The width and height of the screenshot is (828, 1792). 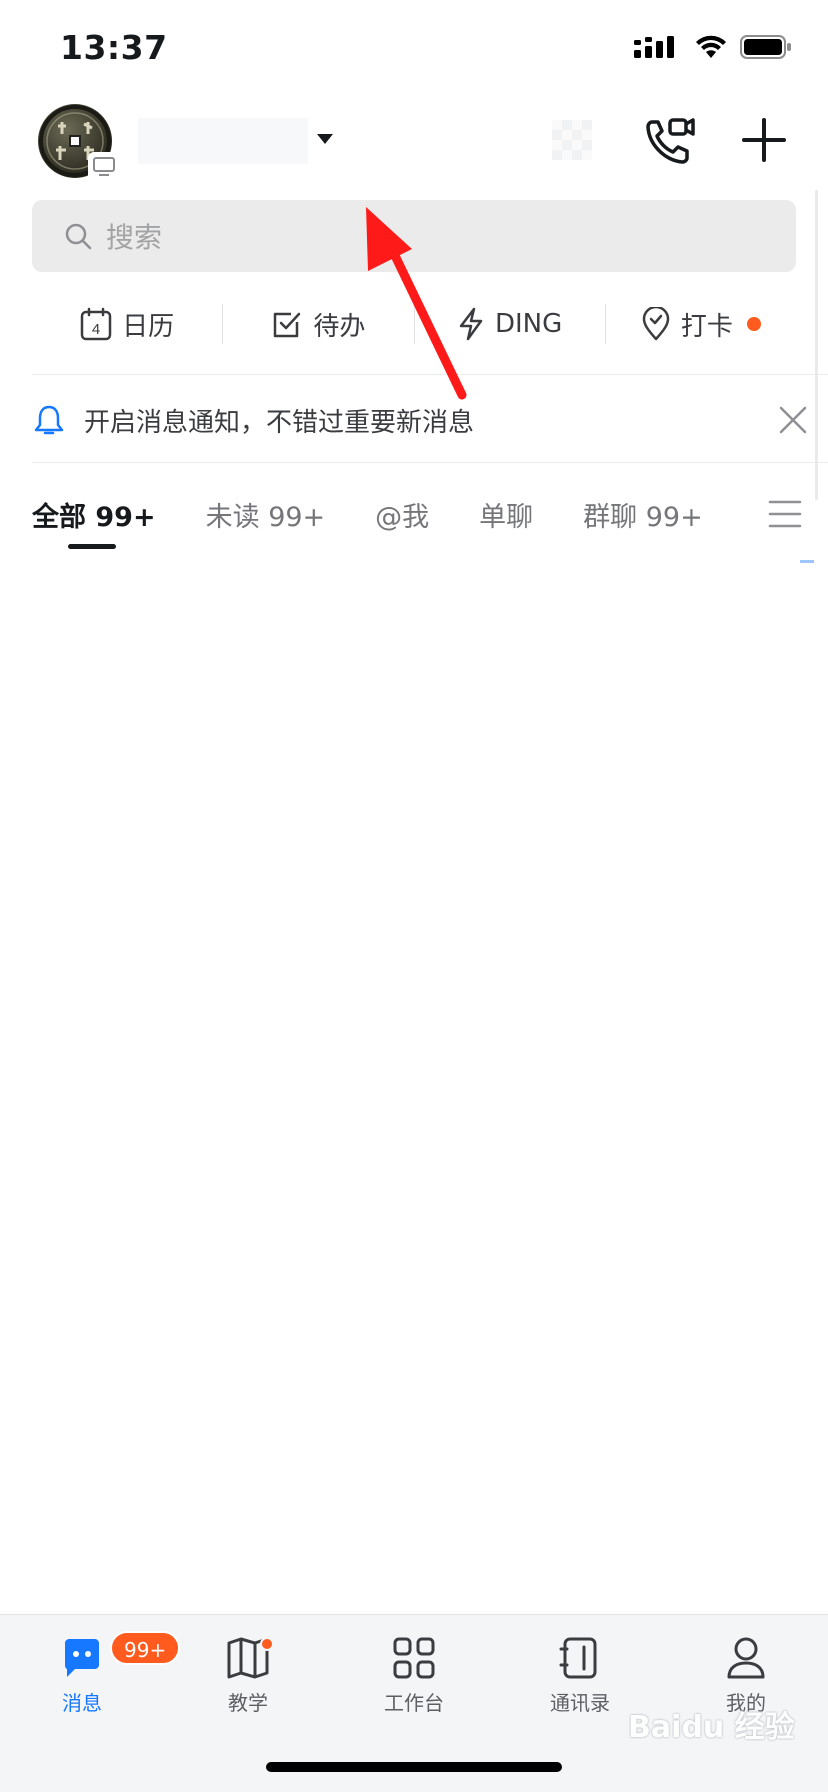 I want to click on quick-ding-label: DING, so click(x=528, y=324).